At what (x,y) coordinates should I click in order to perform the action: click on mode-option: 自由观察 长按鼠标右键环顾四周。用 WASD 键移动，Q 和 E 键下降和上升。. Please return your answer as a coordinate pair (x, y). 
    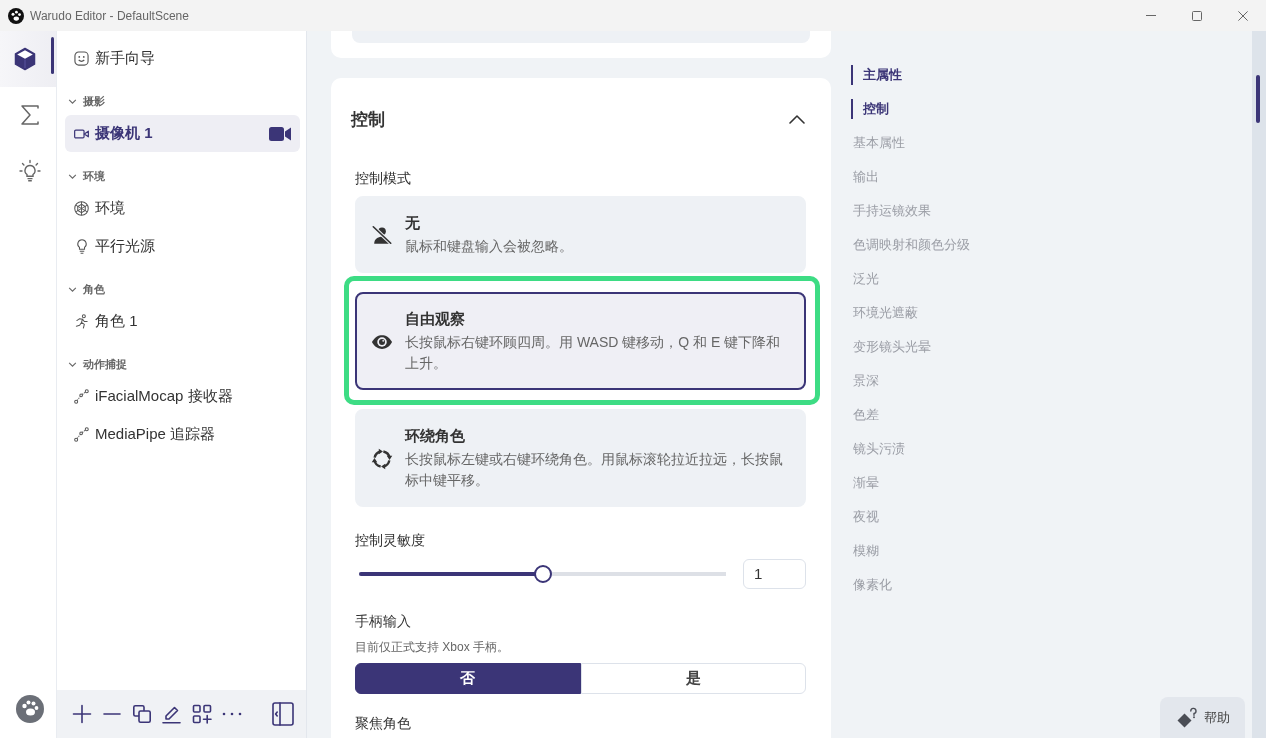
    Looking at the image, I should click on (580, 341).